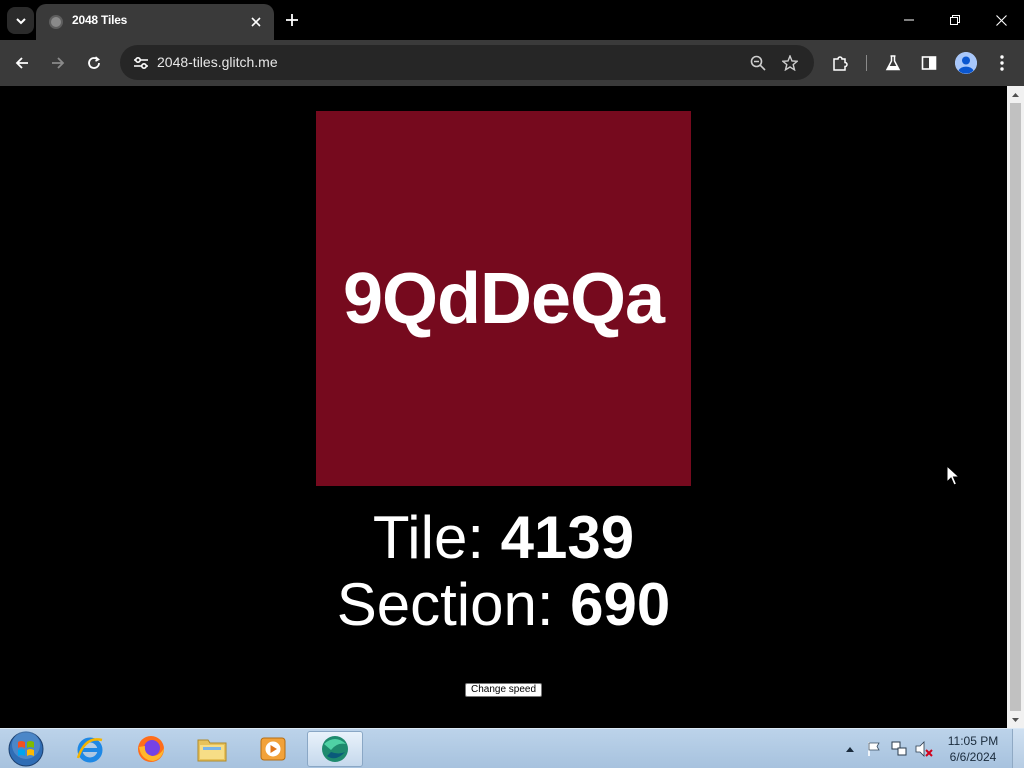 Image resolution: width=1024 pixels, height=768 pixels. I want to click on clock-date: 6/6/2024, so click(973, 757).